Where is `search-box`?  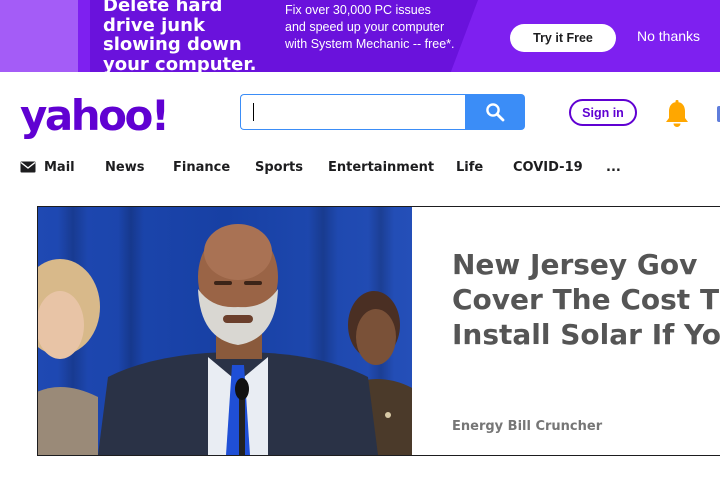
search-box is located at coordinates (353, 112).